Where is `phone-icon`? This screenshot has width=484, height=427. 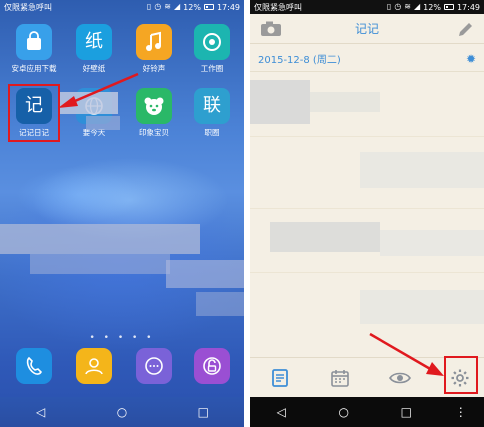 phone-icon is located at coordinates (34, 366).